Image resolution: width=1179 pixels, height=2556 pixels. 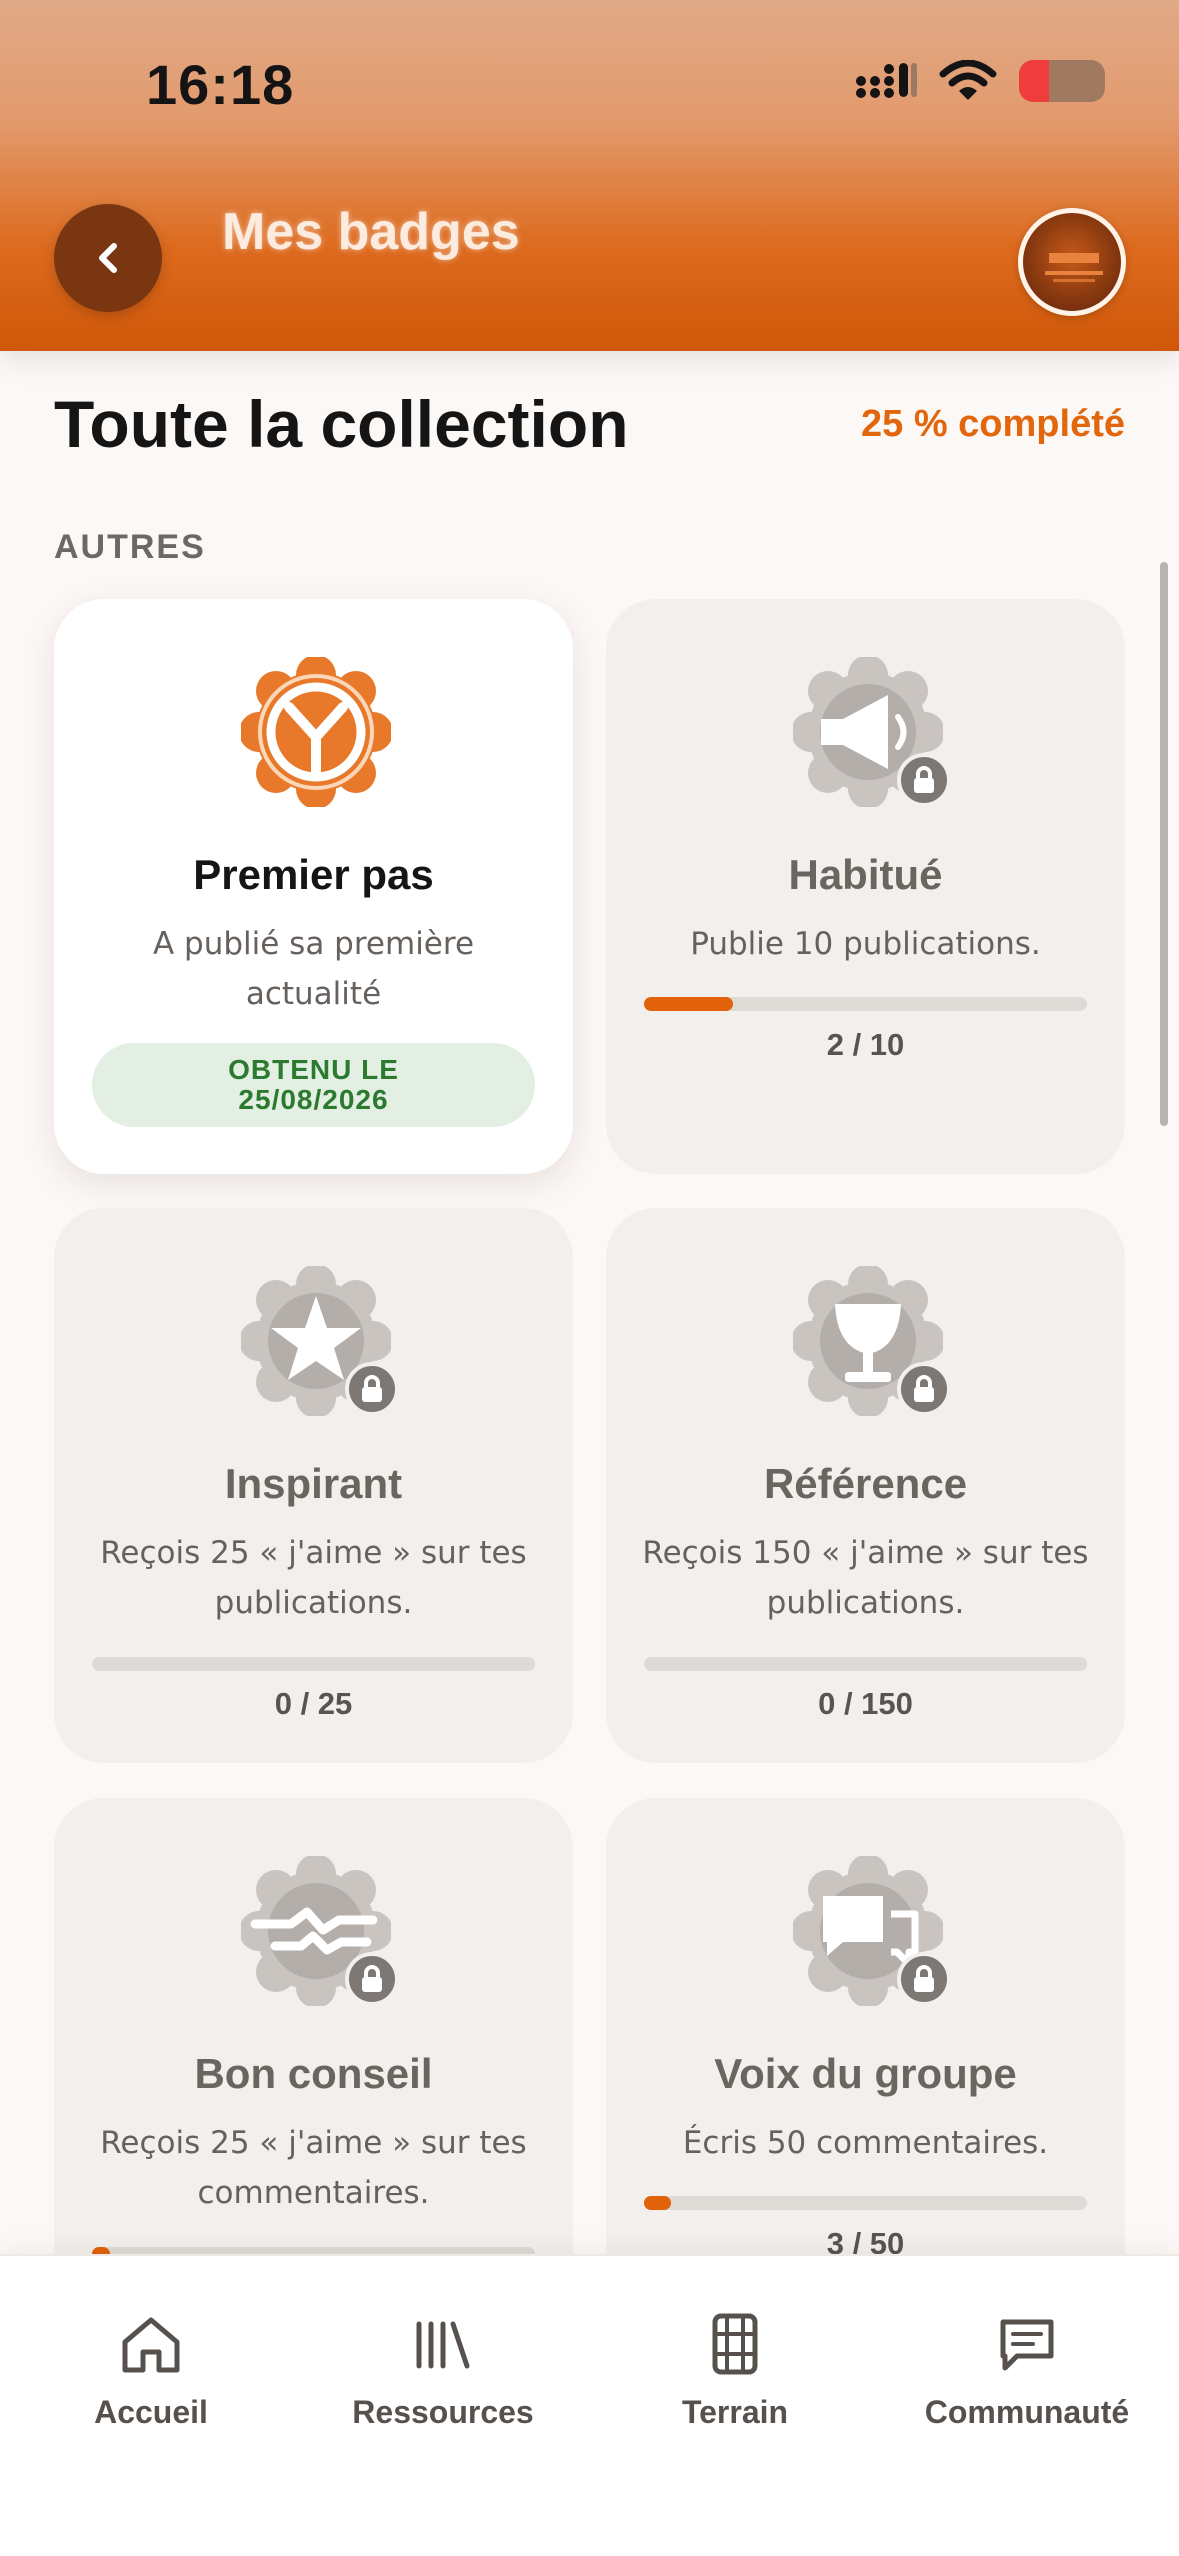 I want to click on nav-item-communaute: Communauté, so click(x=1027, y=2371).